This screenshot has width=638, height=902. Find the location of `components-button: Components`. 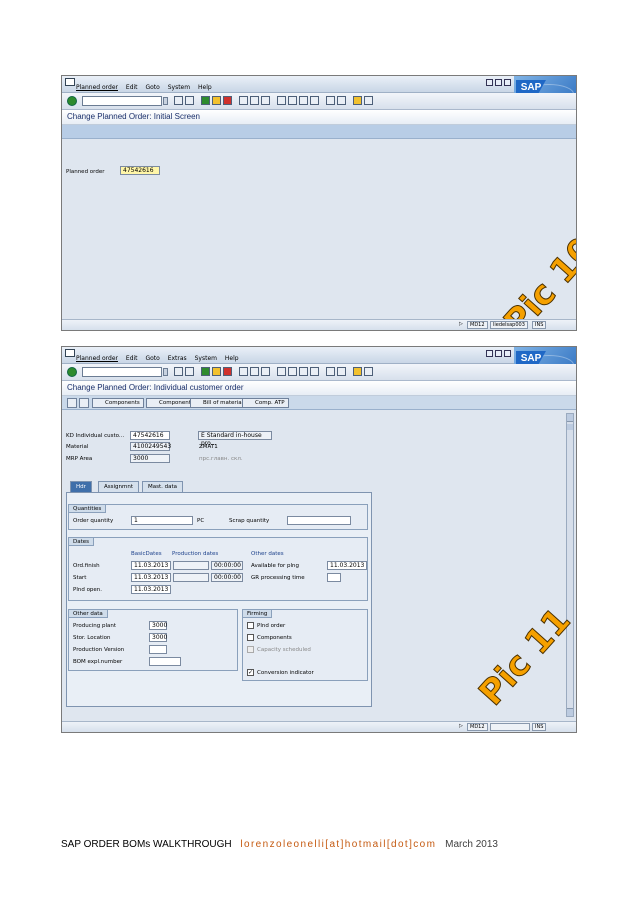

components-button: Components is located at coordinates (118, 403).